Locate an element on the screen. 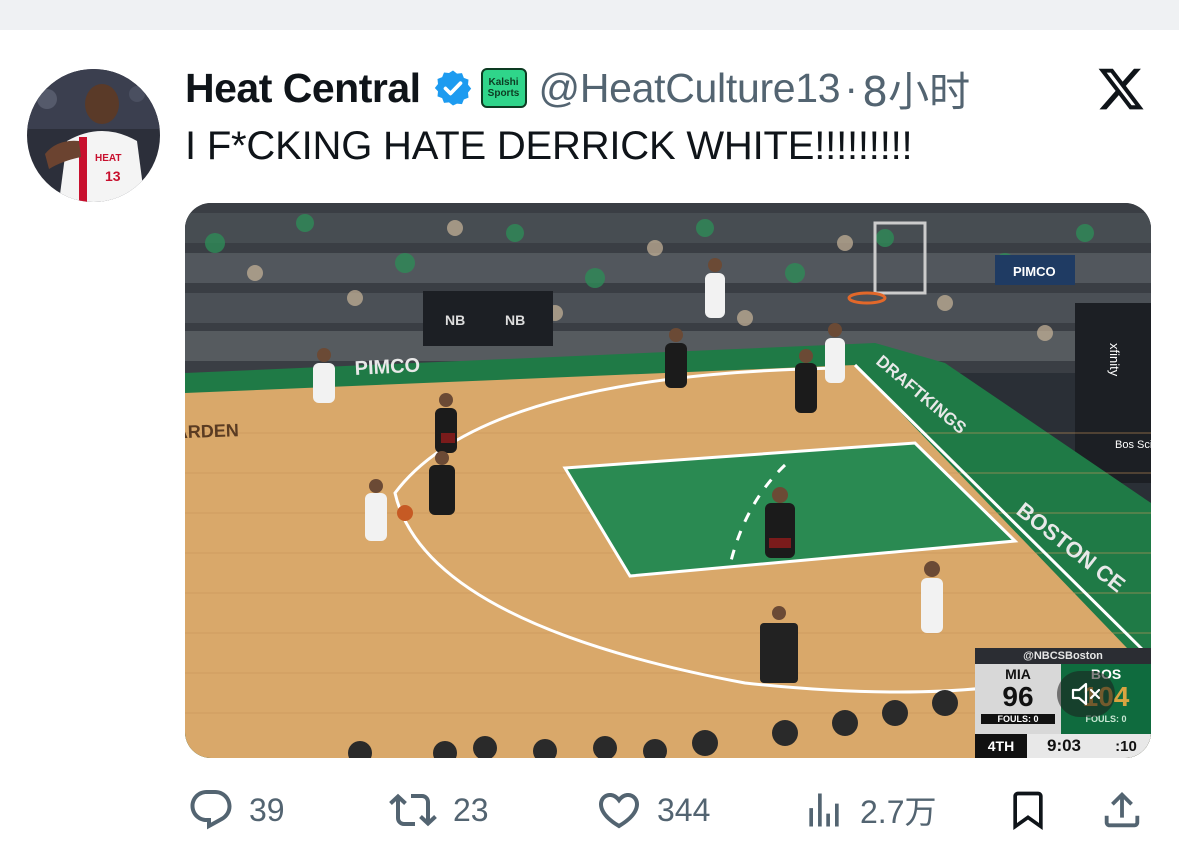 The image size is (1179, 866). svg-text: HEAT is located at coordinates (108, 158).